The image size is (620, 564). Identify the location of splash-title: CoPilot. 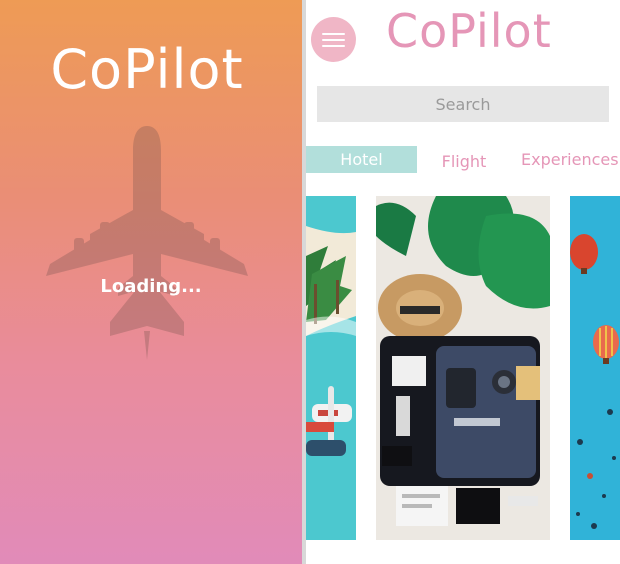
(147, 69).